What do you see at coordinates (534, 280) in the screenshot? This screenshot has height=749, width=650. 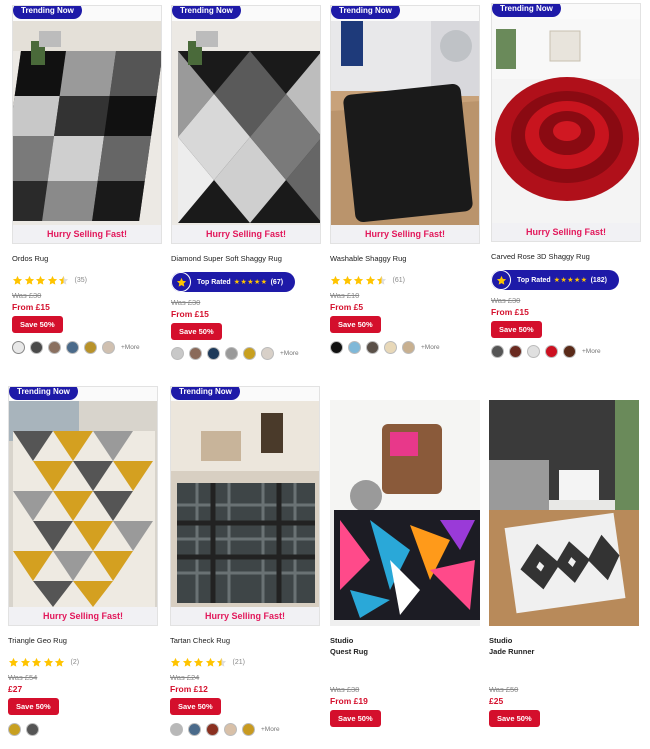 I see `top-rated-label: Top Rated` at bounding box center [534, 280].